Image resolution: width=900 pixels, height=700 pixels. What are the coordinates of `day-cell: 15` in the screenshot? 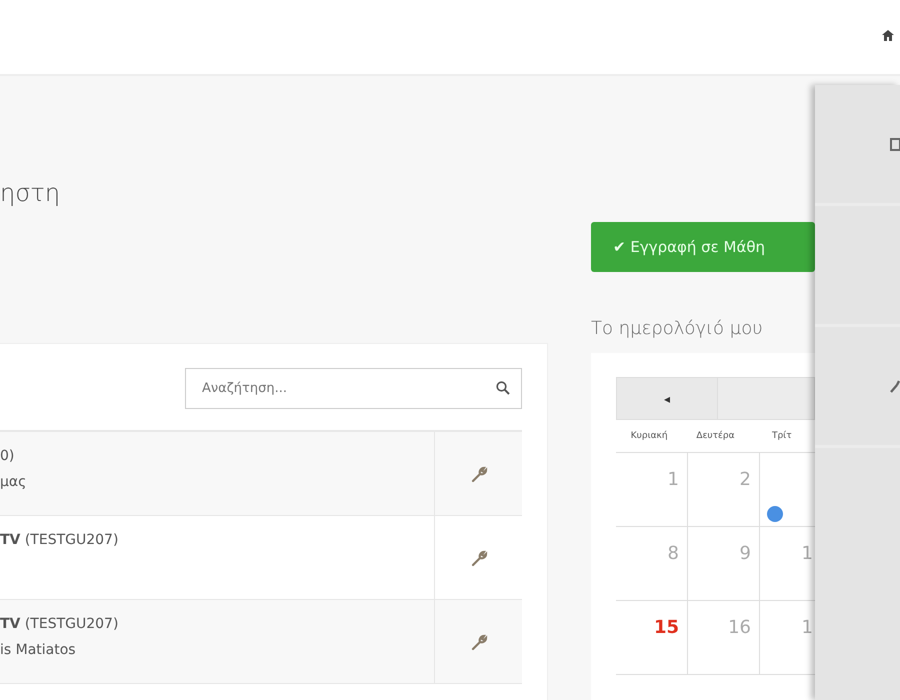 It's located at (652, 637).